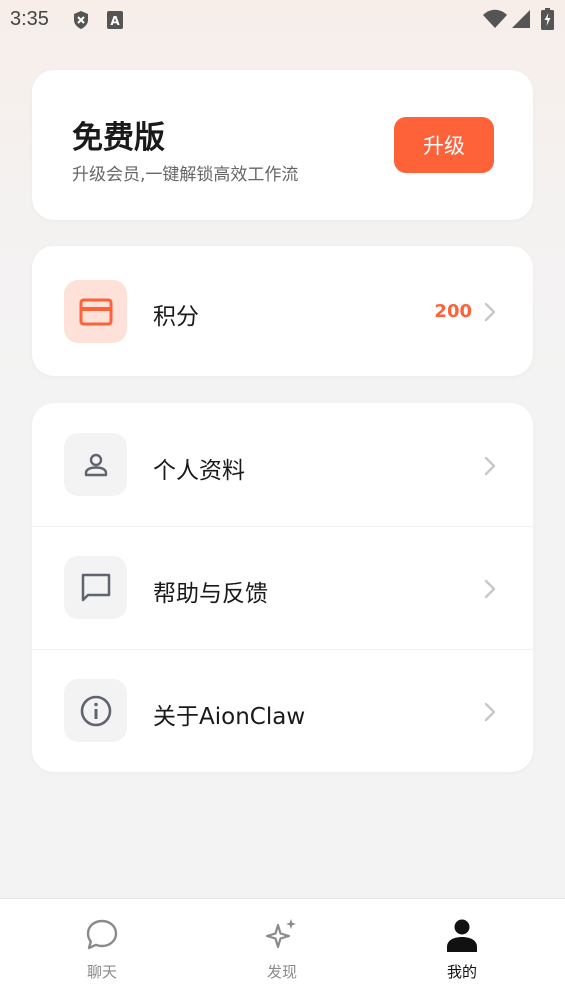  Describe the element at coordinates (281, 972) in the screenshot. I see `tab-label: 发现` at that location.